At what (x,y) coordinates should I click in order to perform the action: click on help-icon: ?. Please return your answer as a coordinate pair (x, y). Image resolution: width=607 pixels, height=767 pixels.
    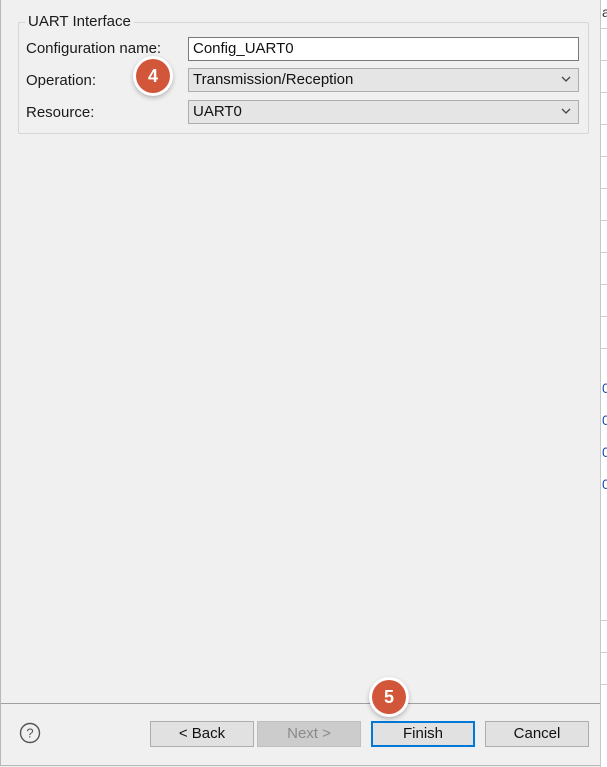
    Looking at the image, I should click on (30, 733).